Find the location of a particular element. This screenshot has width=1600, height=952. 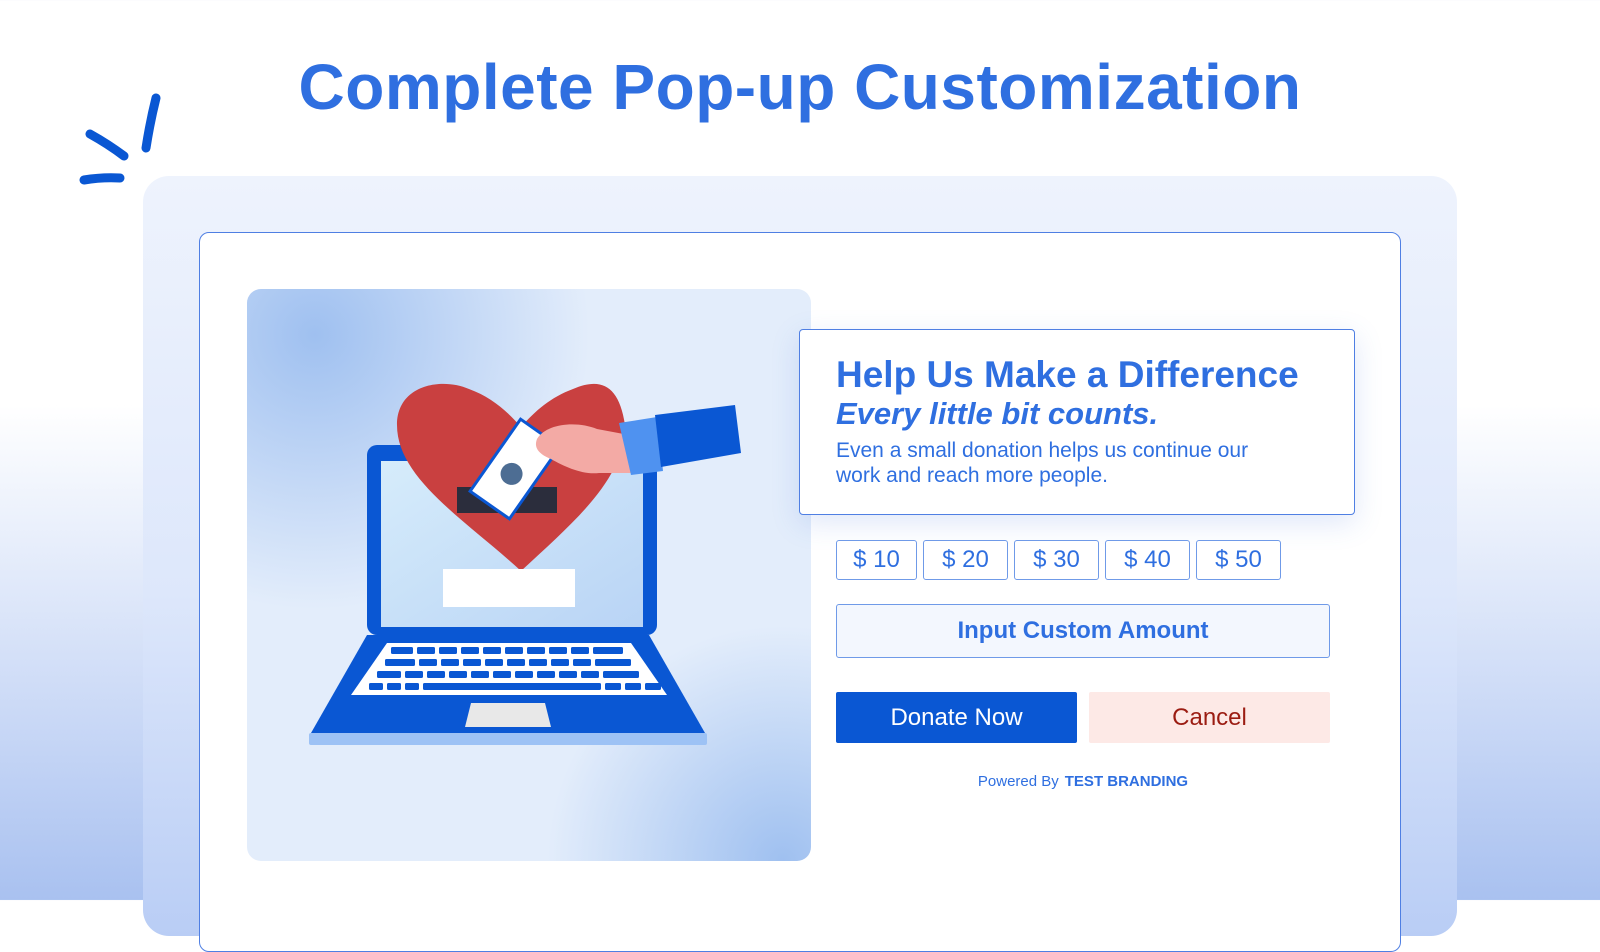

amount-40-button: $ 40 is located at coordinates (1147, 560).